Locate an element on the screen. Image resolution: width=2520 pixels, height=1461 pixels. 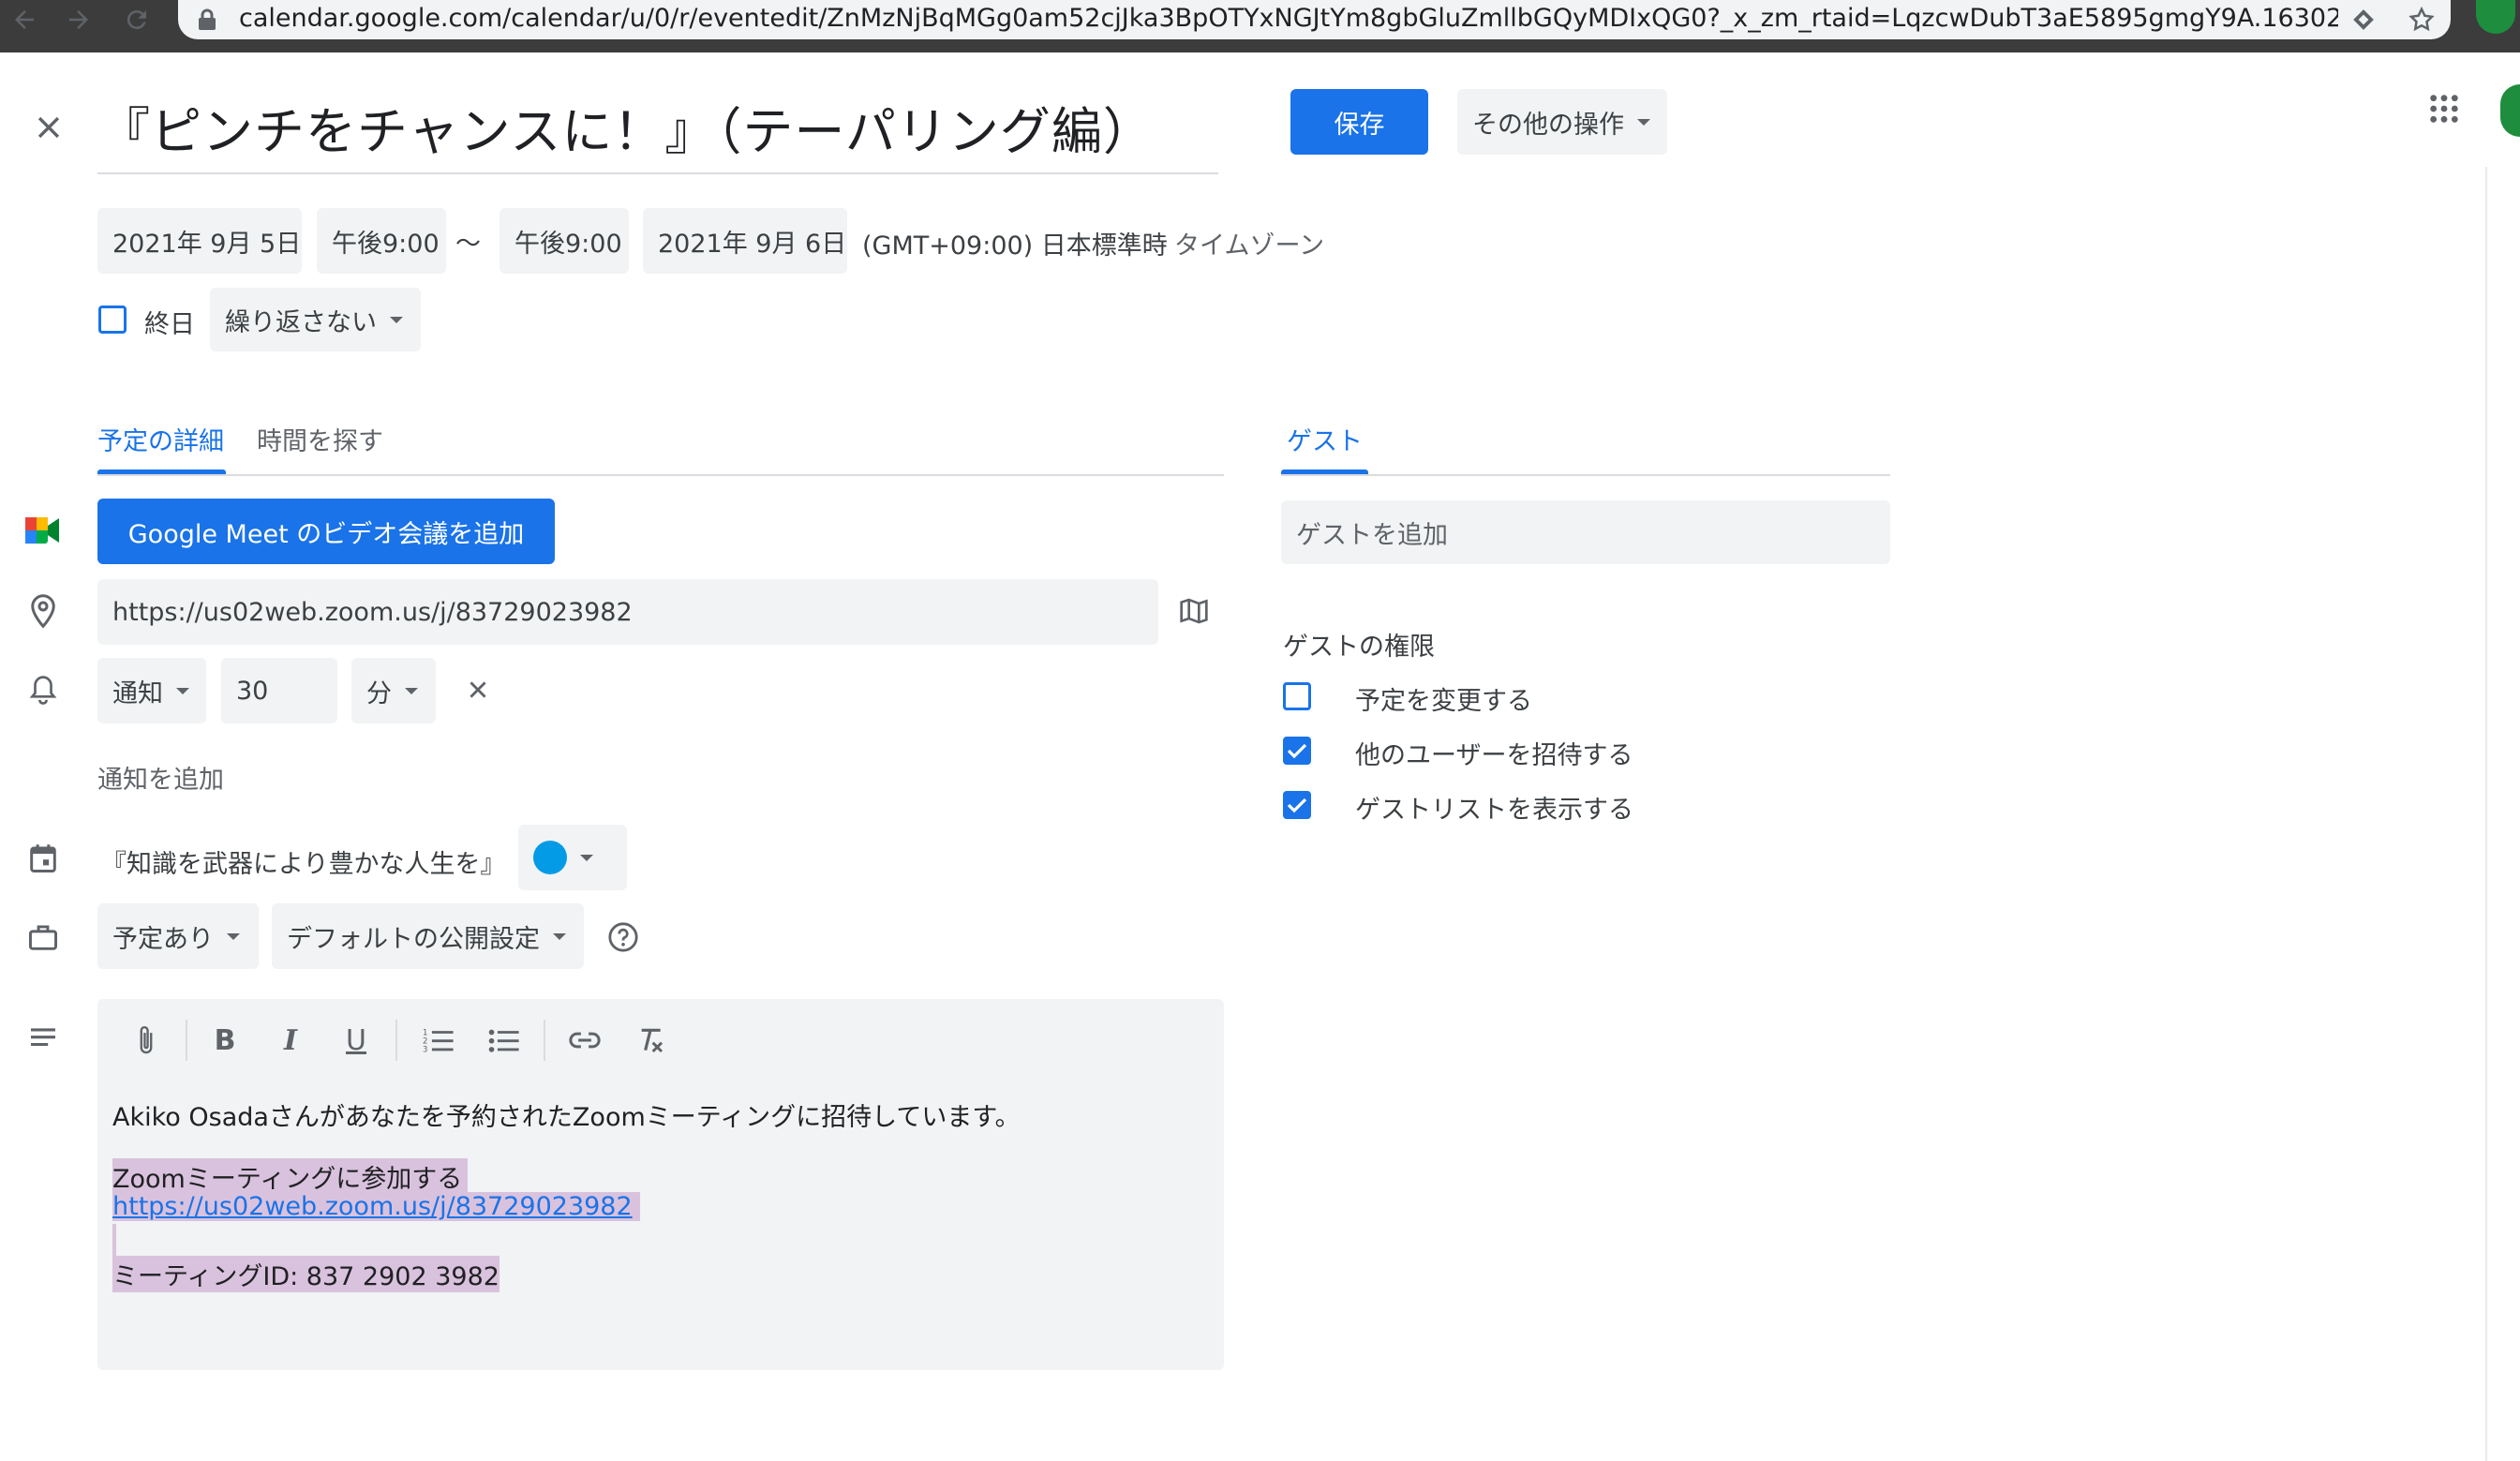
all-day-label: 終日 is located at coordinates (169, 324).